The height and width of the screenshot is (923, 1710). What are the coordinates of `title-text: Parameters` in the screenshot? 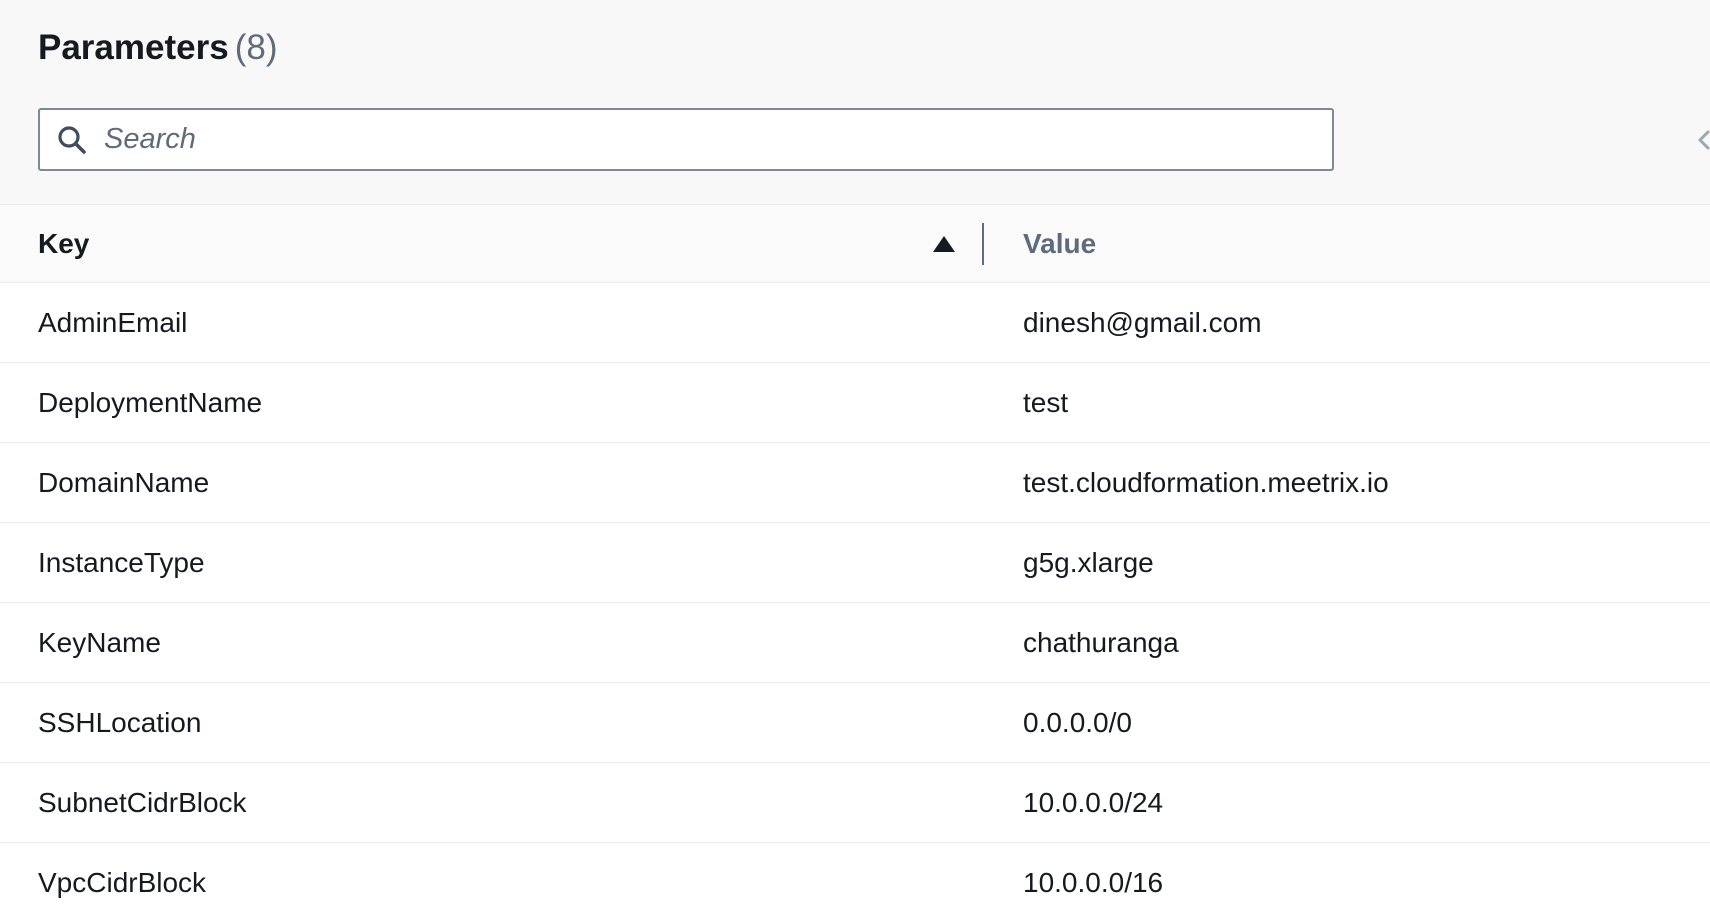 It's located at (133, 47).